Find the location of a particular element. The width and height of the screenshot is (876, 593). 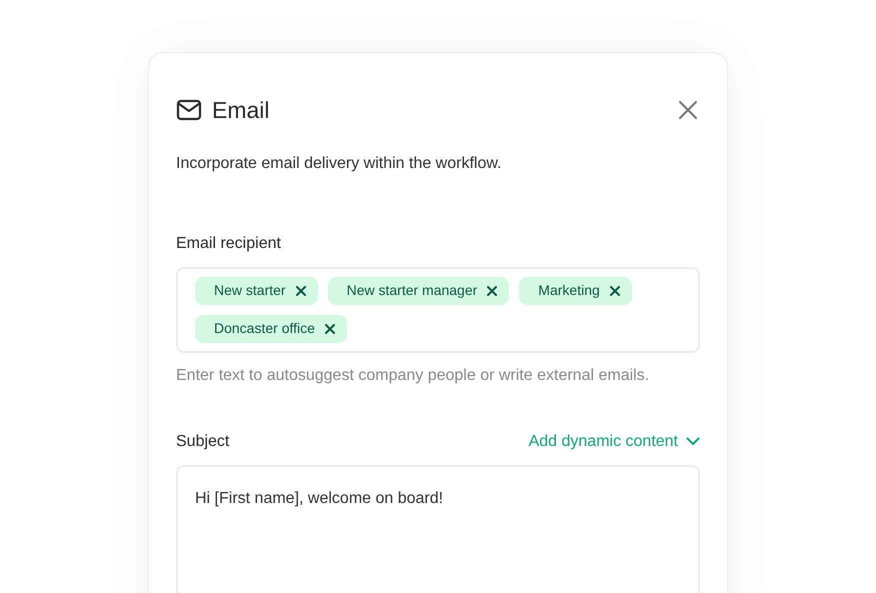

chip-label: New starter manager is located at coordinates (412, 290).